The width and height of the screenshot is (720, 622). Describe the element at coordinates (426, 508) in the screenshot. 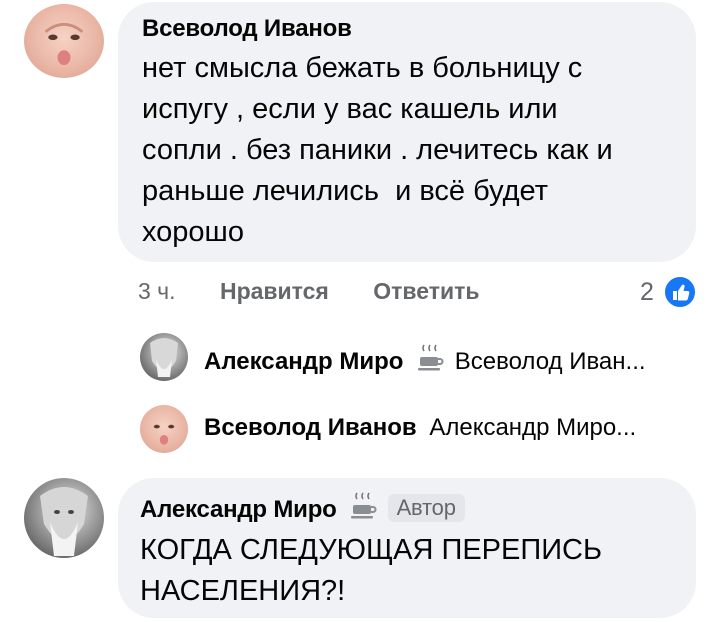

I see `author-badge: Автор` at that location.